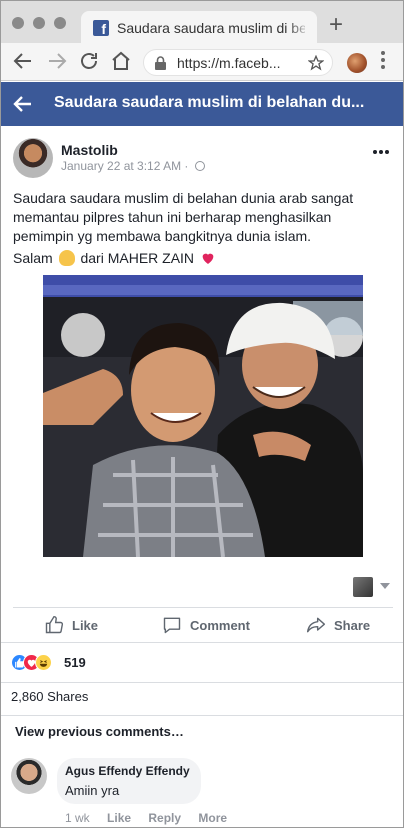 The width and height of the screenshot is (404, 828). Describe the element at coordinates (39, 23) in the screenshot. I see `minimize-window-button` at that location.